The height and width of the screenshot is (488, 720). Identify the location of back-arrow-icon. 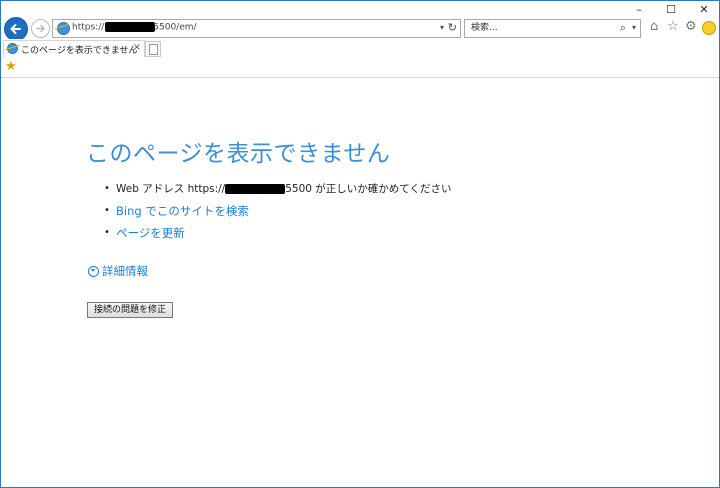
(15, 29).